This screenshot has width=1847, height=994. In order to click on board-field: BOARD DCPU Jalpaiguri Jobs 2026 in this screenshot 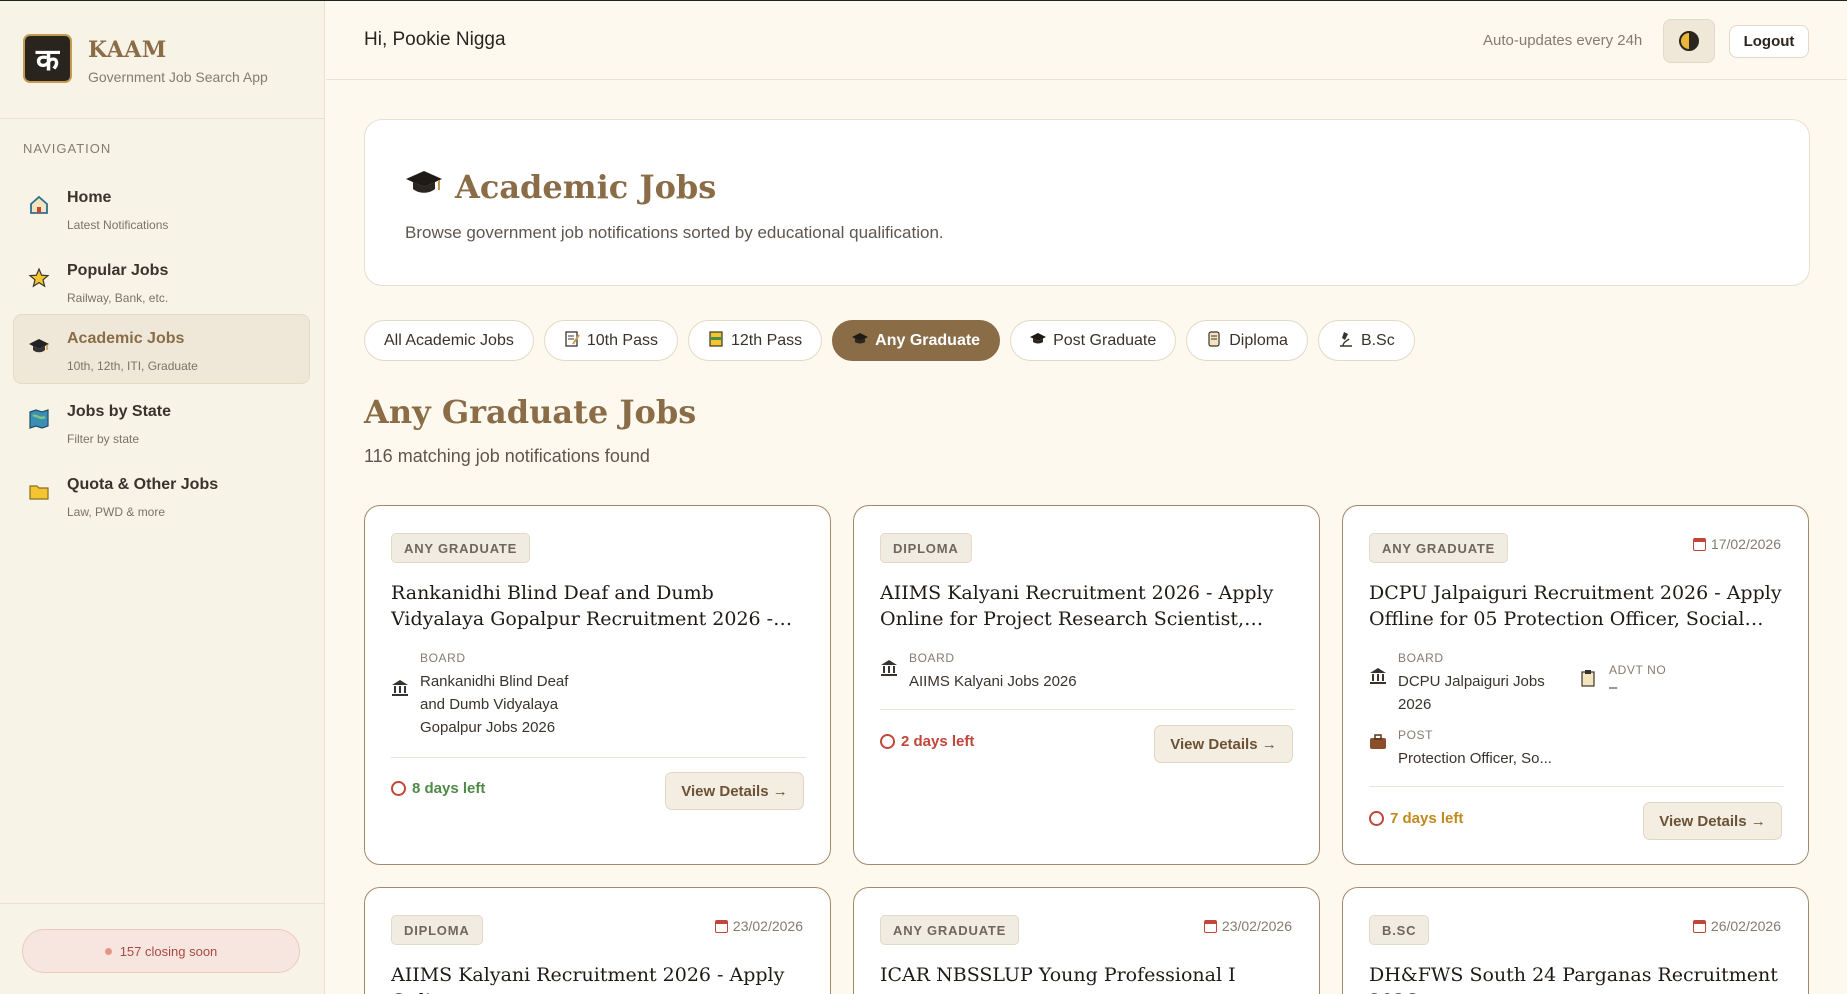, I will do `click(1469, 682)`.